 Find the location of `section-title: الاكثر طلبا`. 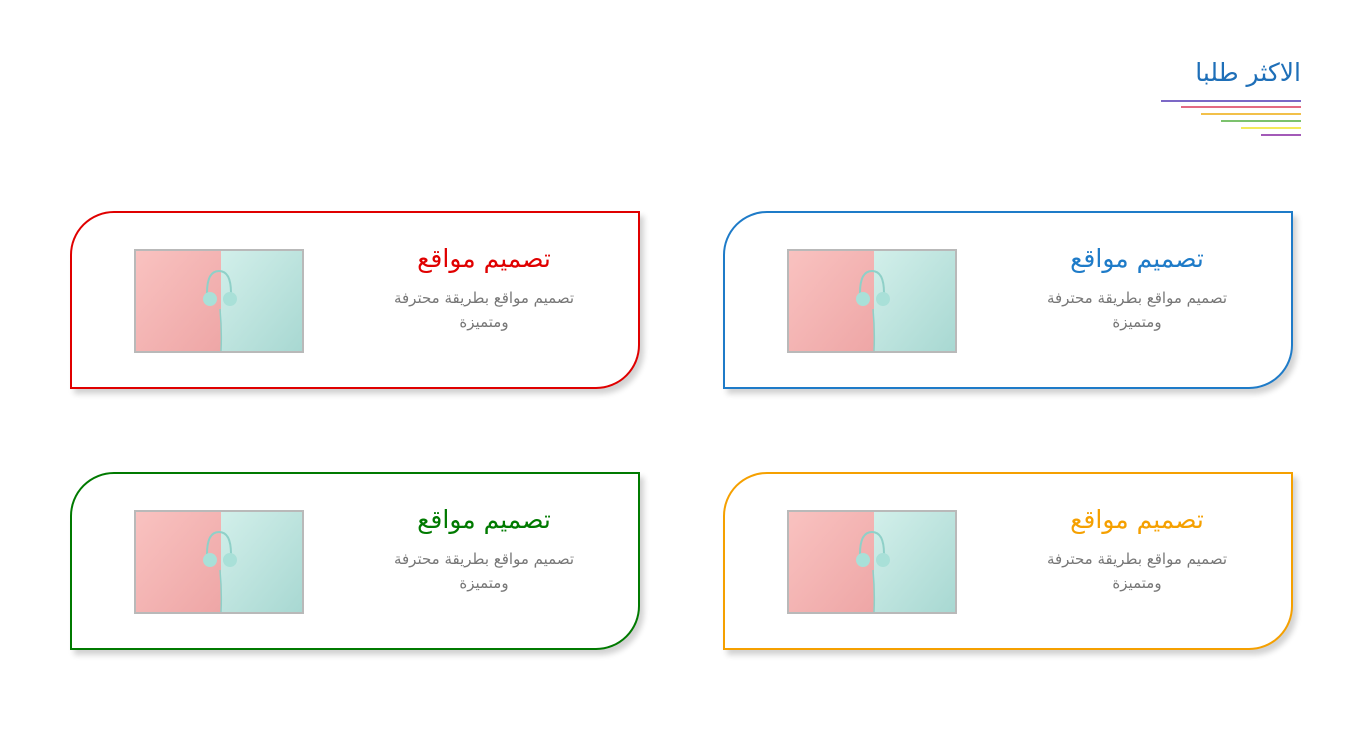

section-title: الاكثر طلبا is located at coordinates (1248, 72).